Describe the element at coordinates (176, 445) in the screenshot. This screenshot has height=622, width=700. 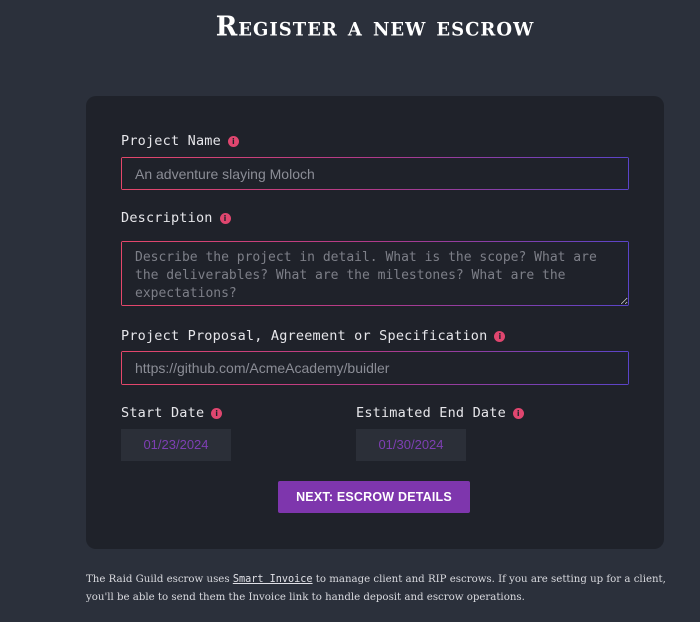
I see `start-date-picker: 01/23/2024` at that location.